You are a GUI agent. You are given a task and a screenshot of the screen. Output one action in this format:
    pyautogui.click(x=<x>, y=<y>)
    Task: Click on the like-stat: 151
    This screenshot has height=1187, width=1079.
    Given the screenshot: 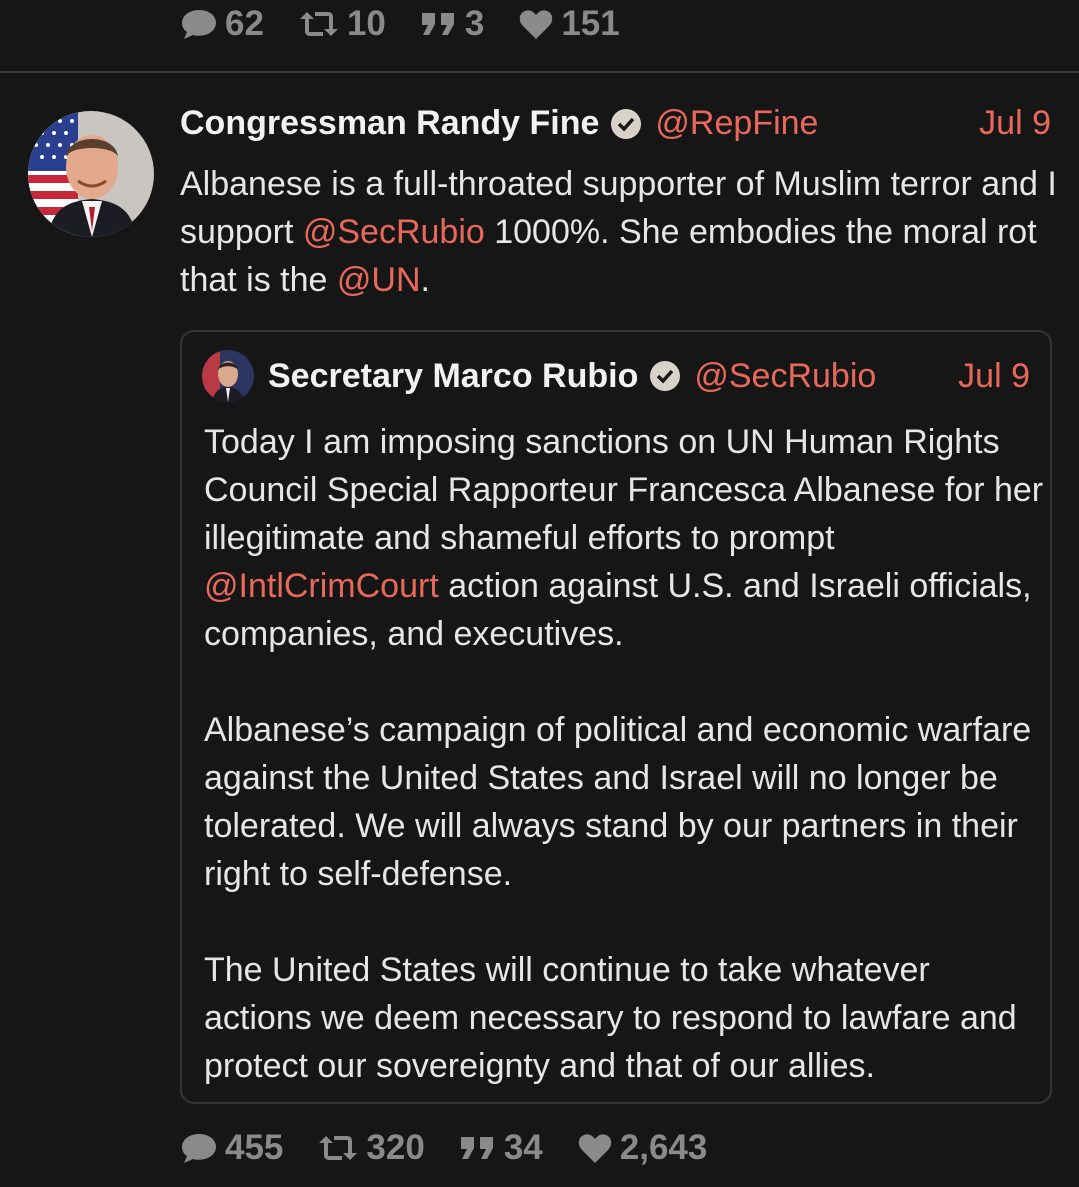 What is the action you would take?
    pyautogui.click(x=569, y=23)
    